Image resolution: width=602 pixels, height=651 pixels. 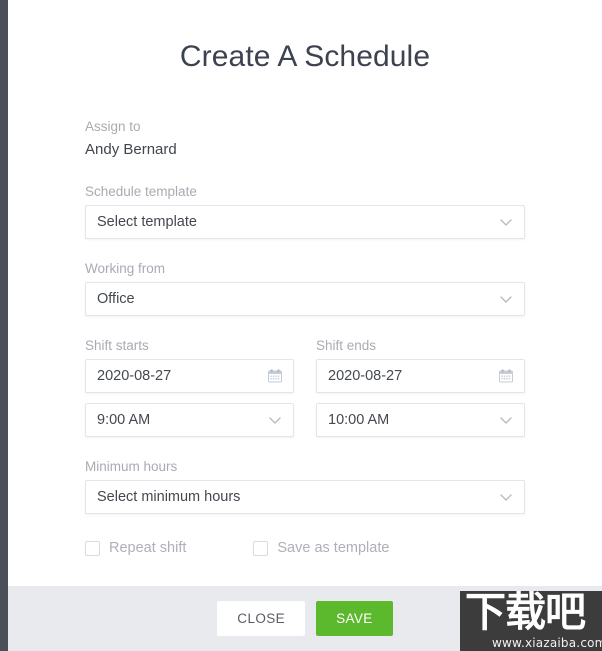 I want to click on minimum-hours-label: Minimum hours, so click(x=131, y=466).